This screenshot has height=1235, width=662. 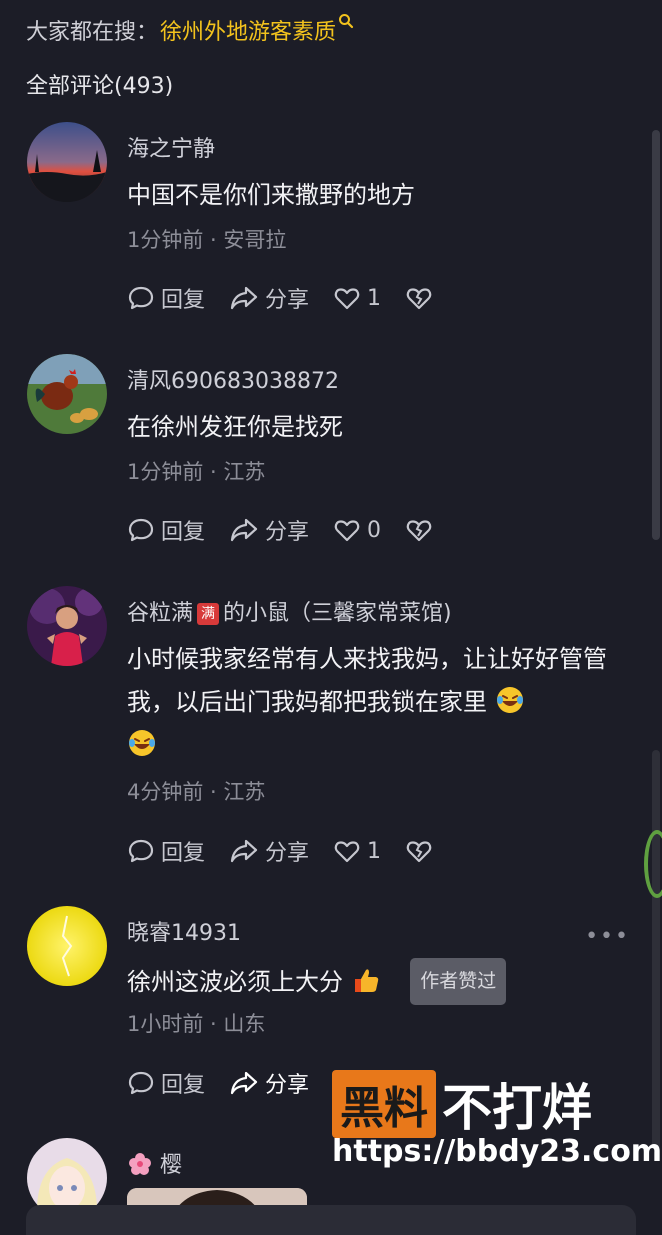 I want to click on comment-text: 徐州这波必须上大分 作者赞过, so click(x=377, y=981).